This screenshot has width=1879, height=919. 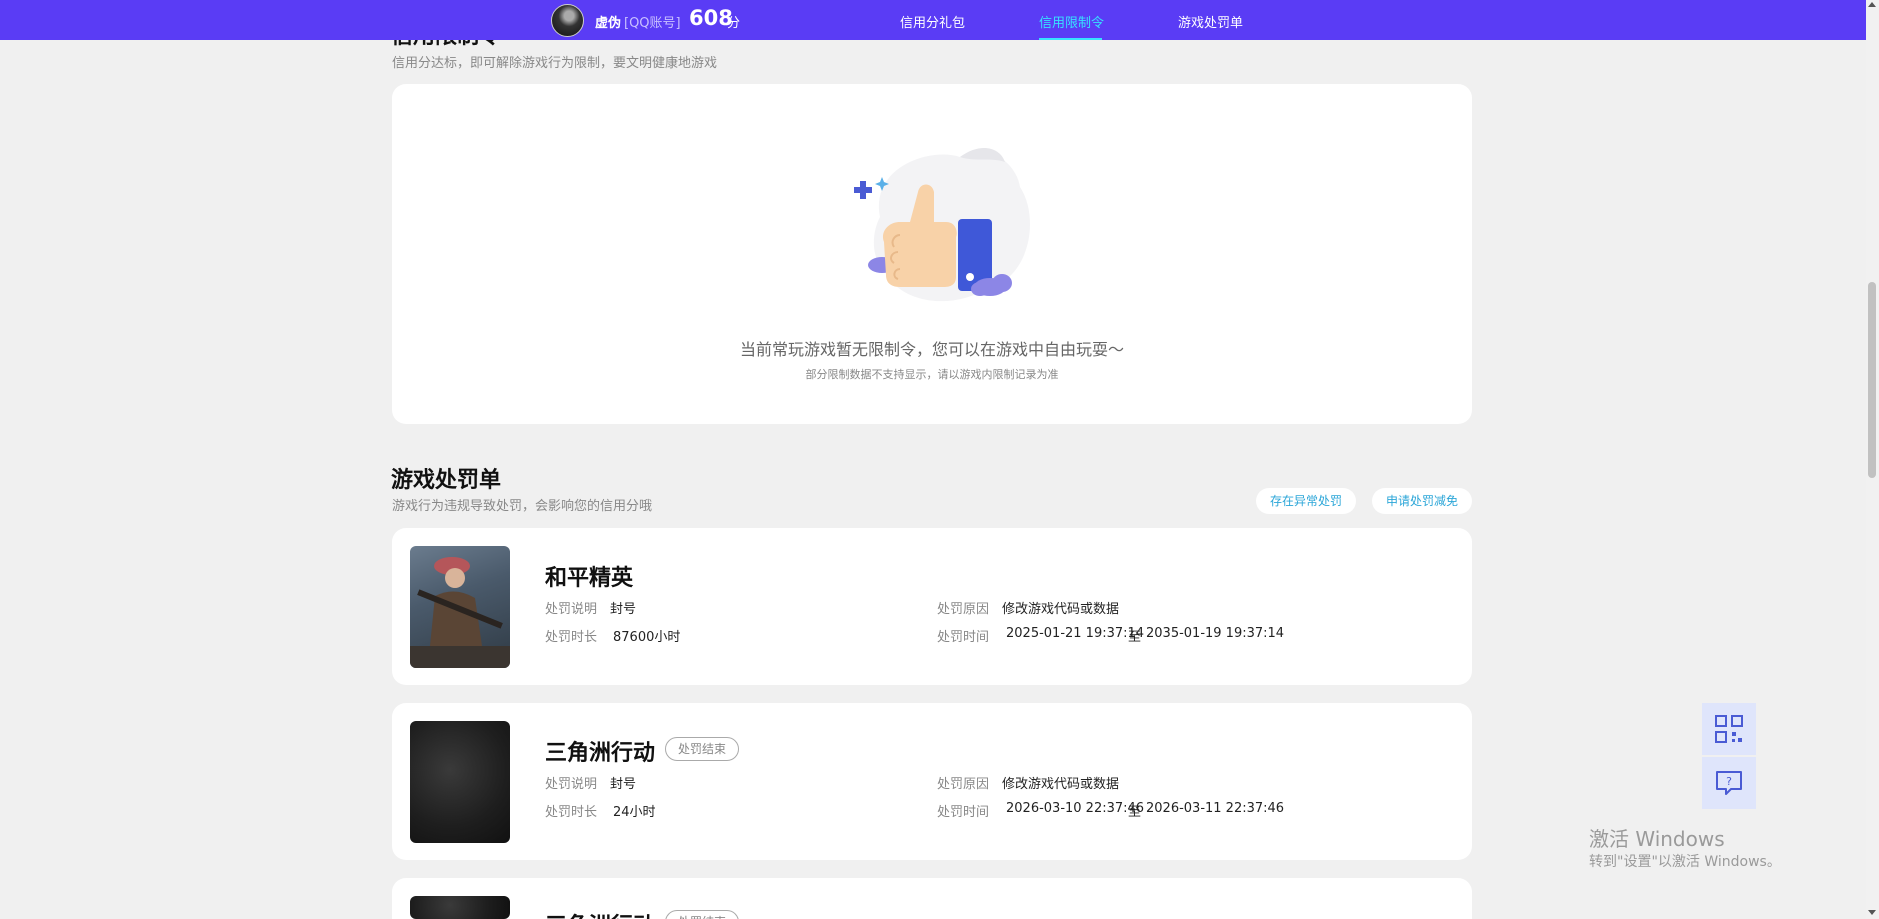 I want to click on feedback-button: ?, so click(x=1729, y=783).